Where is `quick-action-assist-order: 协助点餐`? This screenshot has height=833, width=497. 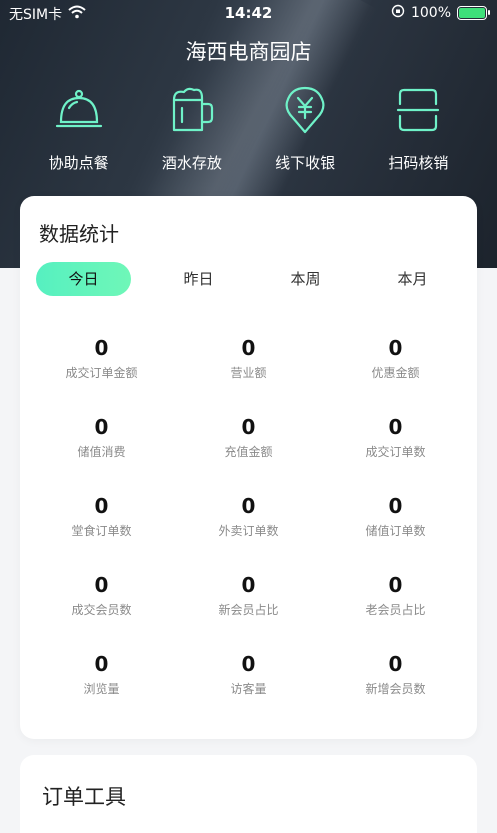 quick-action-assist-order: 协助点餐 is located at coordinates (79, 130).